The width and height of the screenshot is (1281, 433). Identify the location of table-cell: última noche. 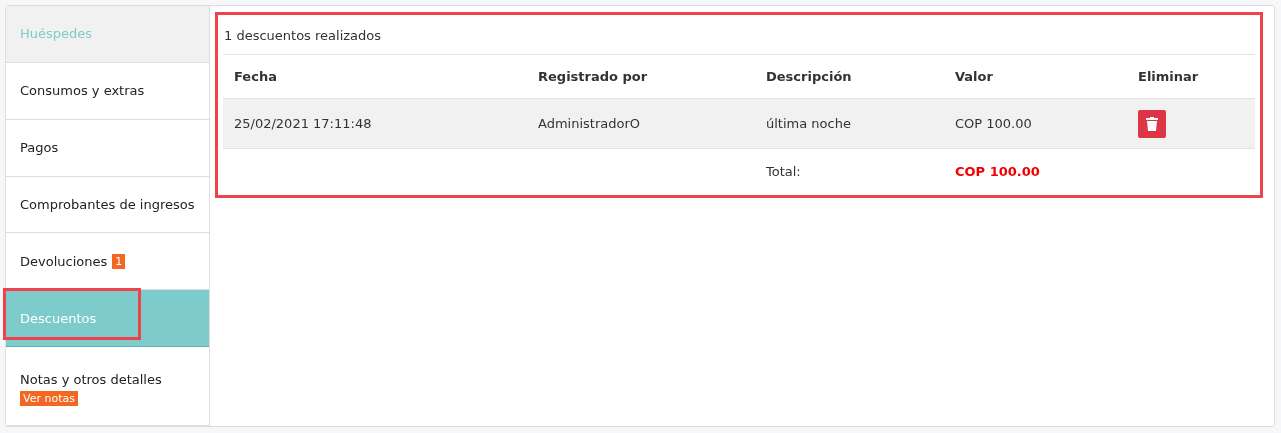
(849, 124).